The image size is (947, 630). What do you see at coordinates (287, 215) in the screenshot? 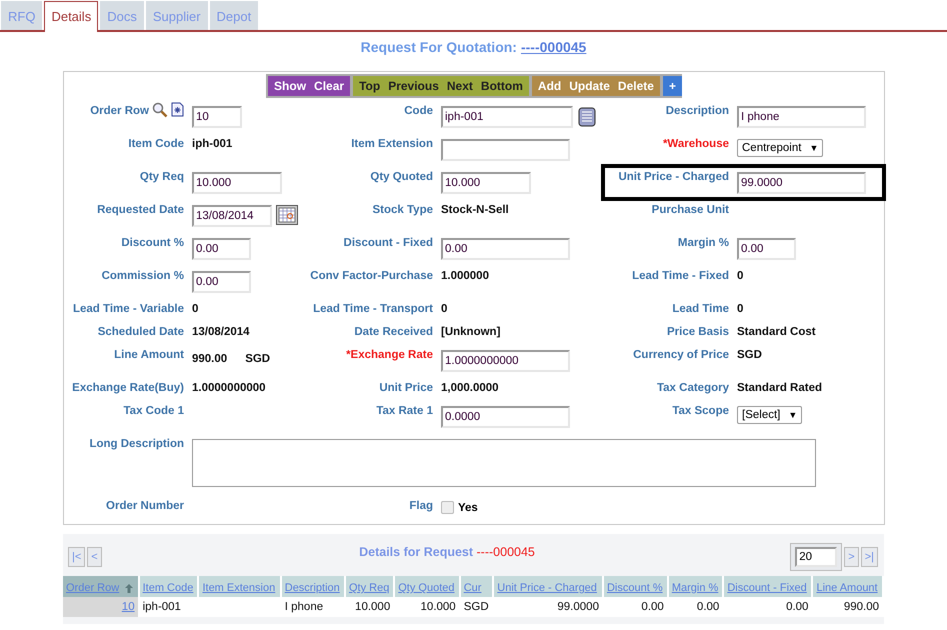
I see `calendar-icon` at bounding box center [287, 215].